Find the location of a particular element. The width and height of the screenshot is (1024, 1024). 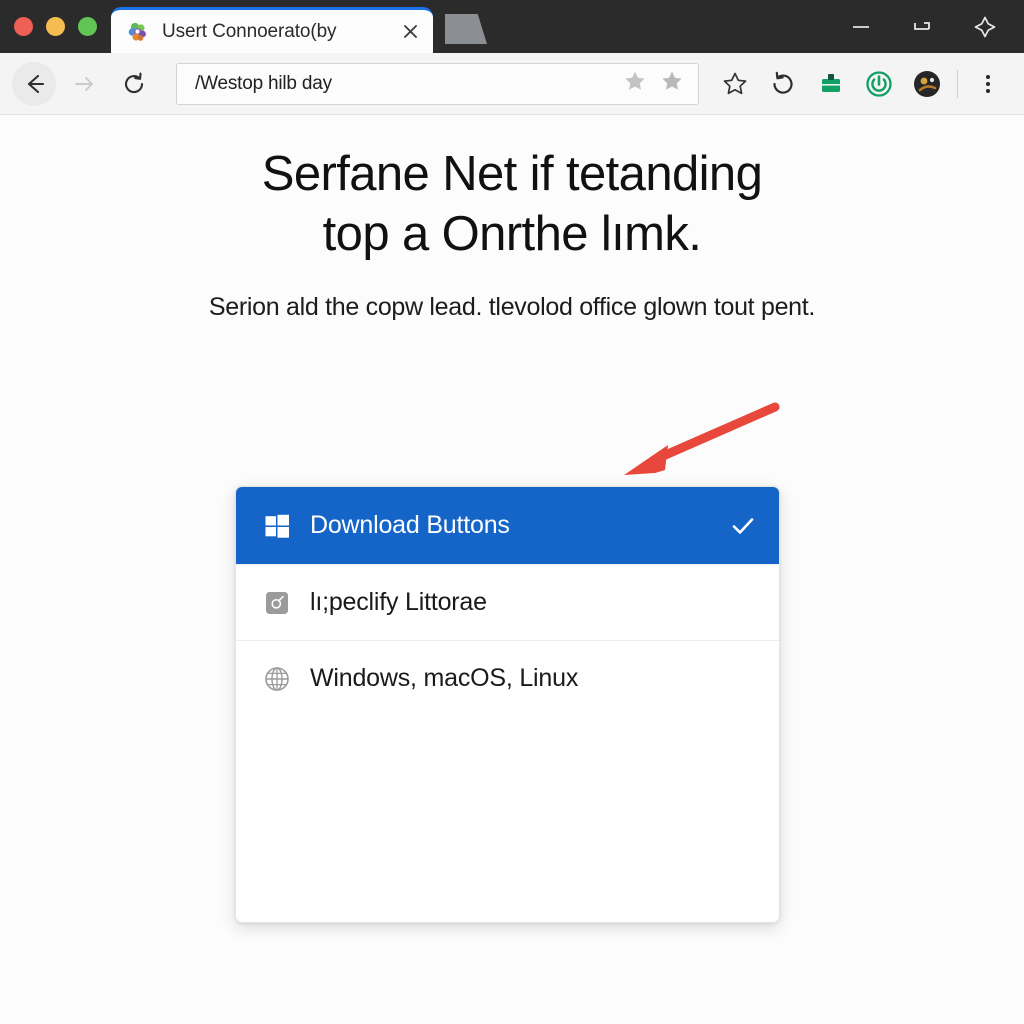

dropdown-item-platforms: Windows, macOS, Linux is located at coordinates (507, 678).